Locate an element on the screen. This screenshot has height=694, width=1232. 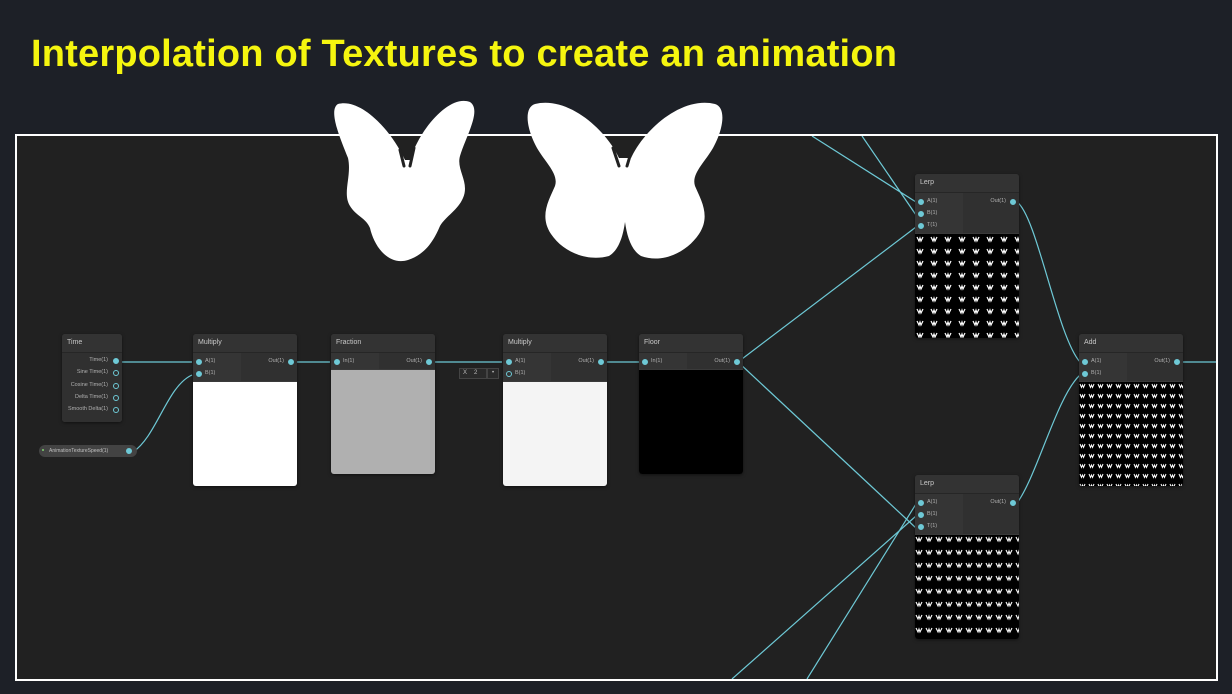
texture-speed-property-node: AnimationTextureSpeed(1) is located at coordinates (88, 451).